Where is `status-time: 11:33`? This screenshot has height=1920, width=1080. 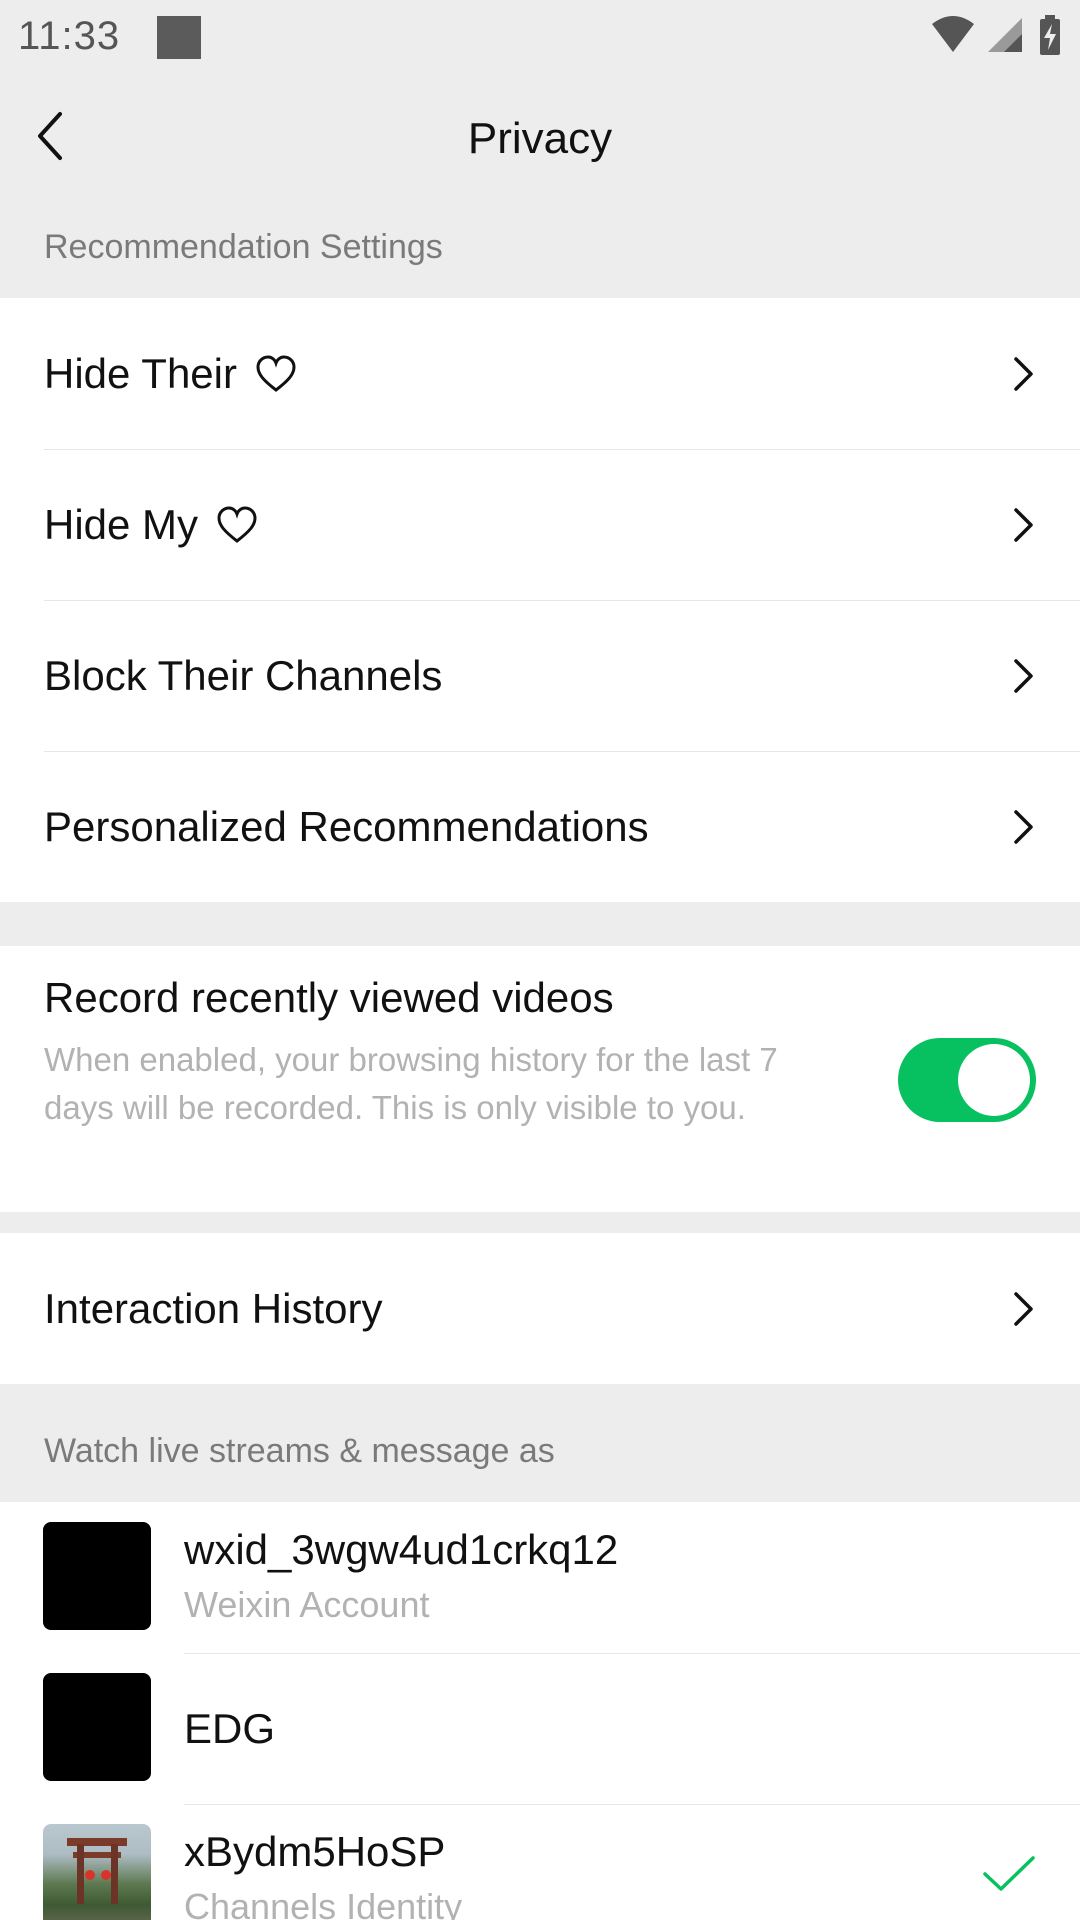
status-time: 11:33 is located at coordinates (69, 36).